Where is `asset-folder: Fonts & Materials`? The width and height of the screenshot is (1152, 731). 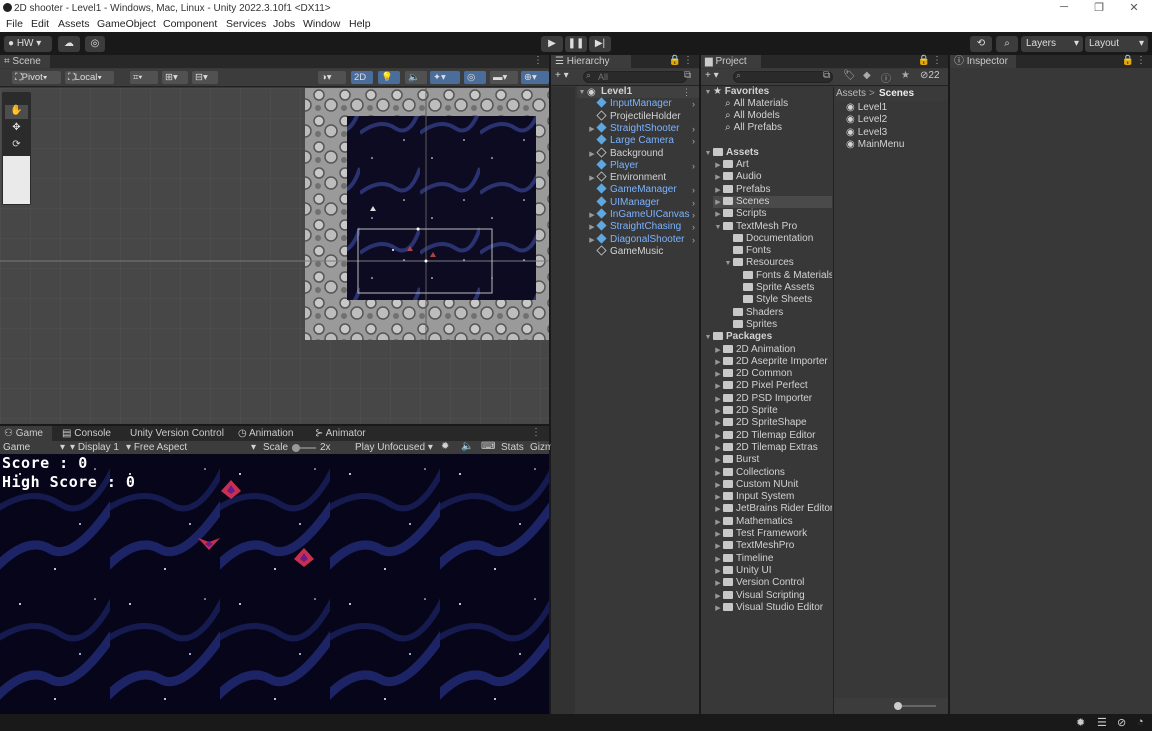
asset-folder: Fonts & Materials is located at coordinates (782, 276).